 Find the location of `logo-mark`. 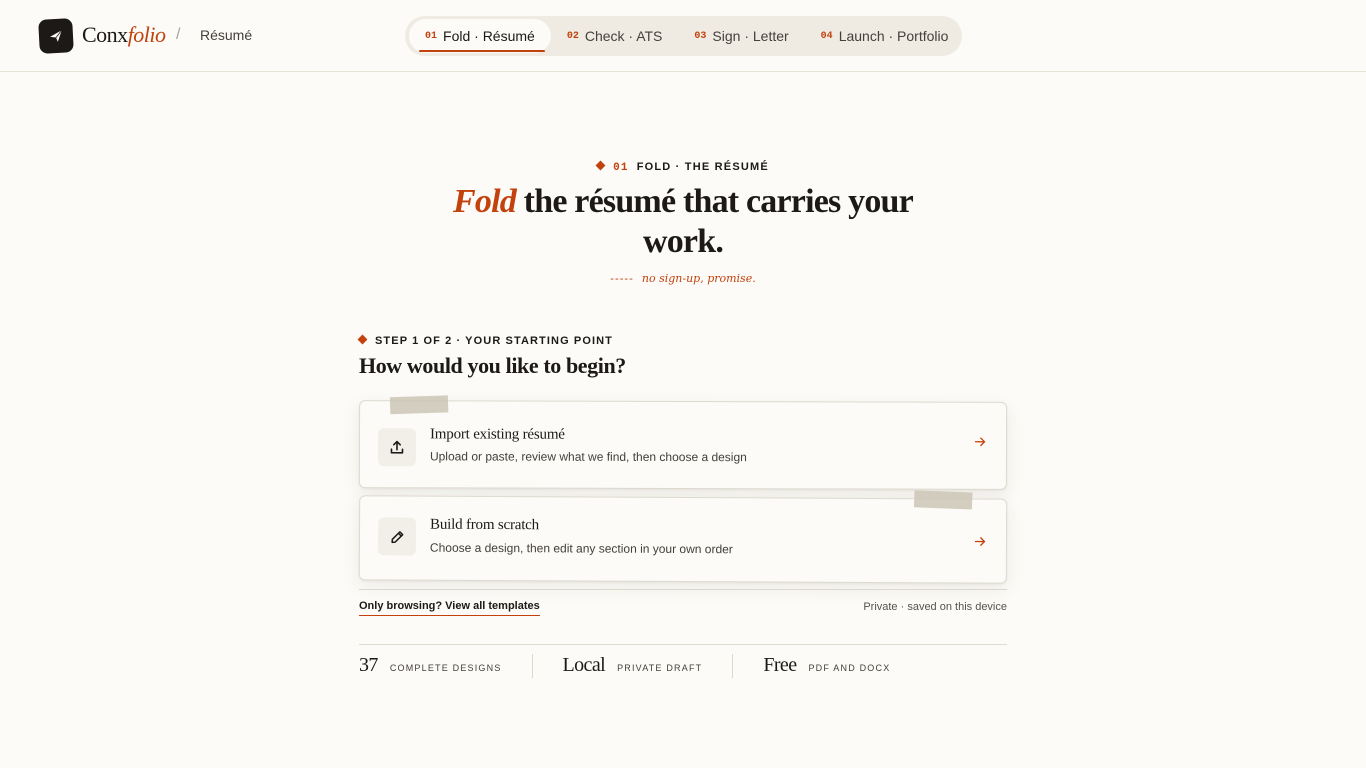

logo-mark is located at coordinates (56, 36).